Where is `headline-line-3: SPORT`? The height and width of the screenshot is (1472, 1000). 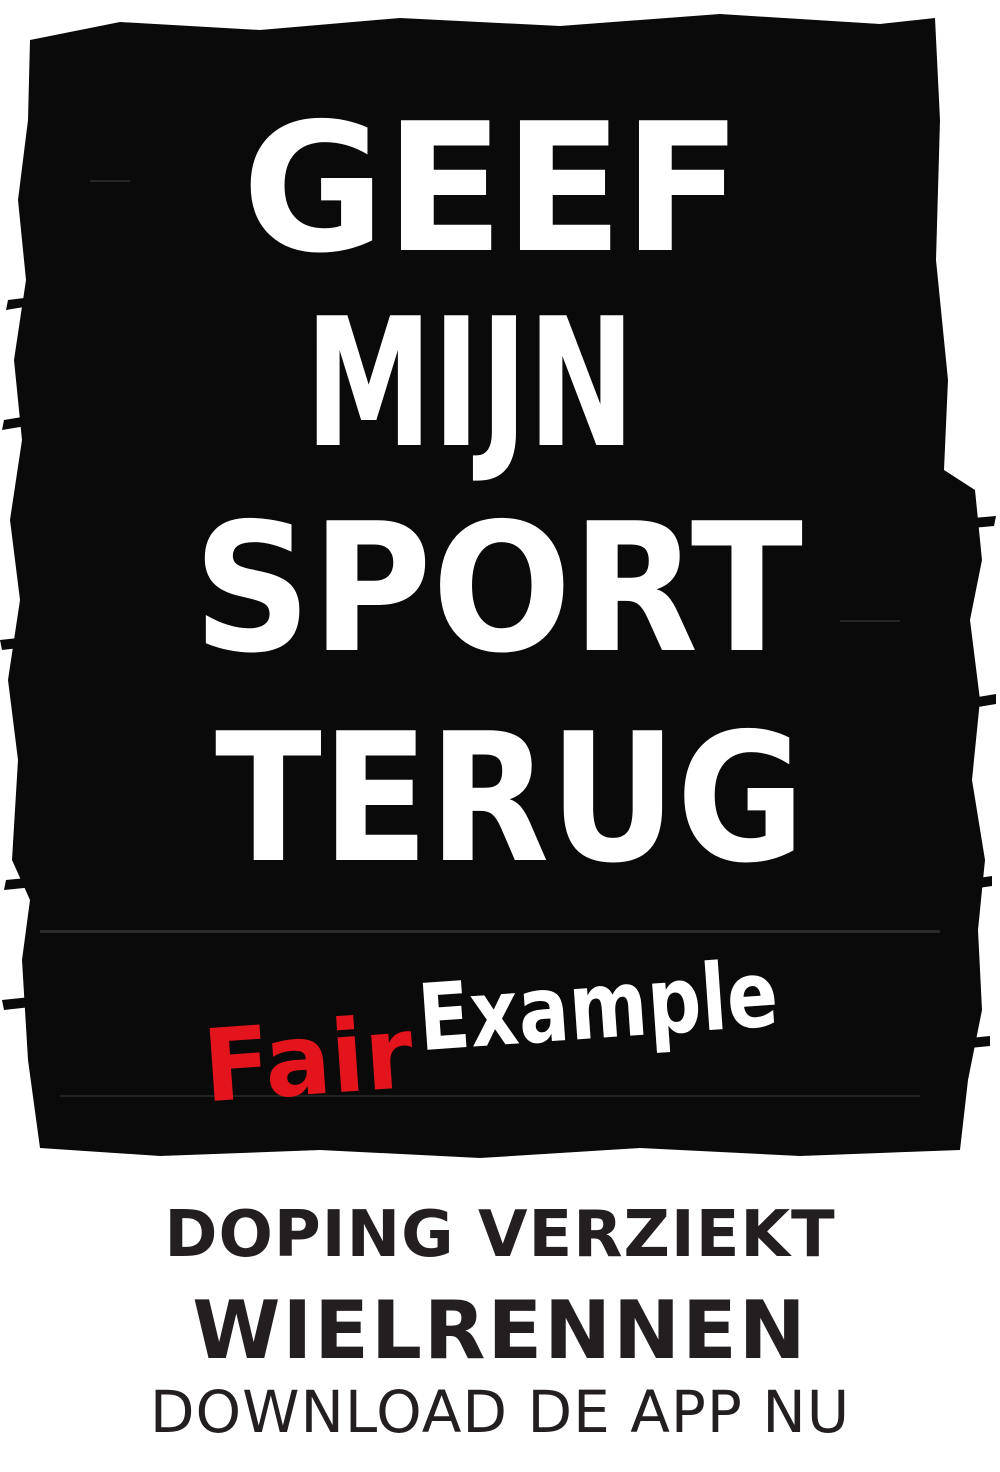 headline-line-3: SPORT is located at coordinates (498, 588).